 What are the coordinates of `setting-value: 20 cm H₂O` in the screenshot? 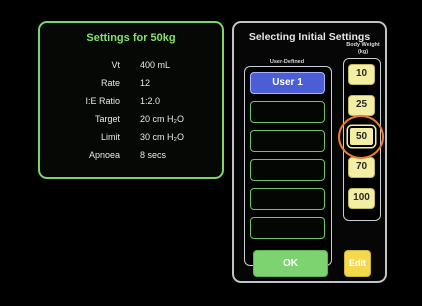 It's located at (162, 119).